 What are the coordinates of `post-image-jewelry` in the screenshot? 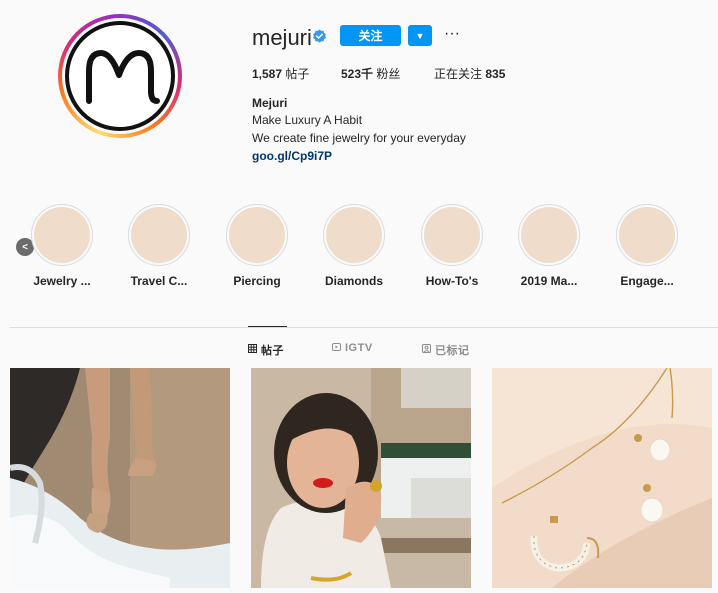 It's located at (602, 478).